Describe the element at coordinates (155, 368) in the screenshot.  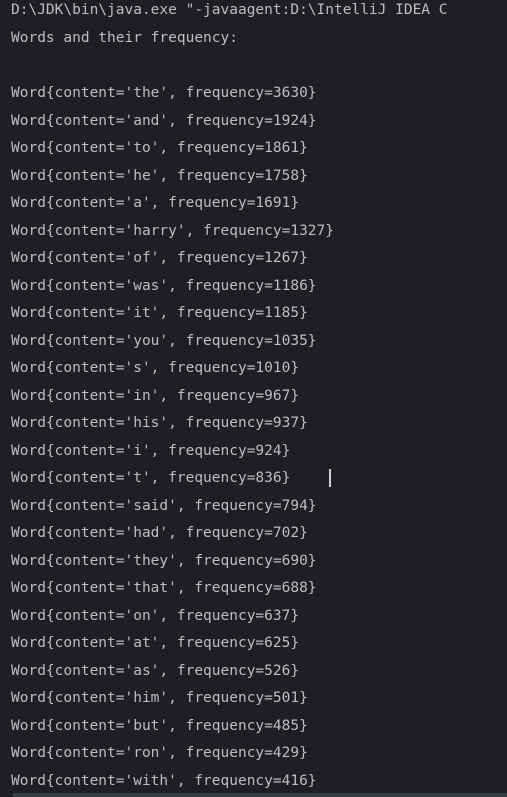
I see `output-line: Word{content='s', frequency=1010}` at that location.